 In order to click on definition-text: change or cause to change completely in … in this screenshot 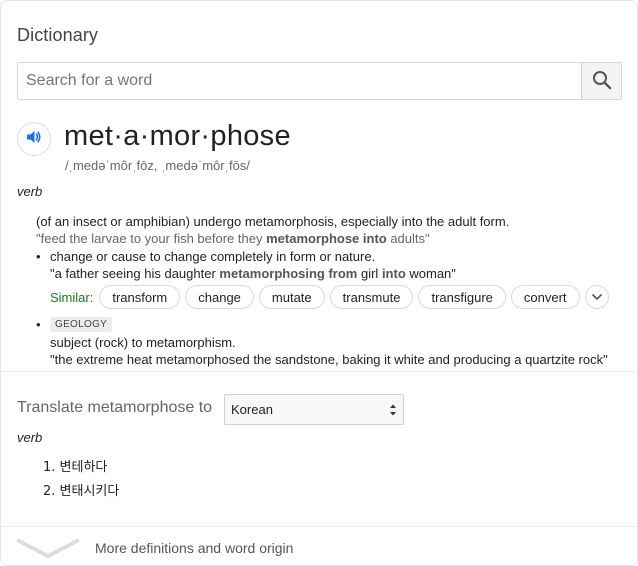, I will do `click(213, 256)`.